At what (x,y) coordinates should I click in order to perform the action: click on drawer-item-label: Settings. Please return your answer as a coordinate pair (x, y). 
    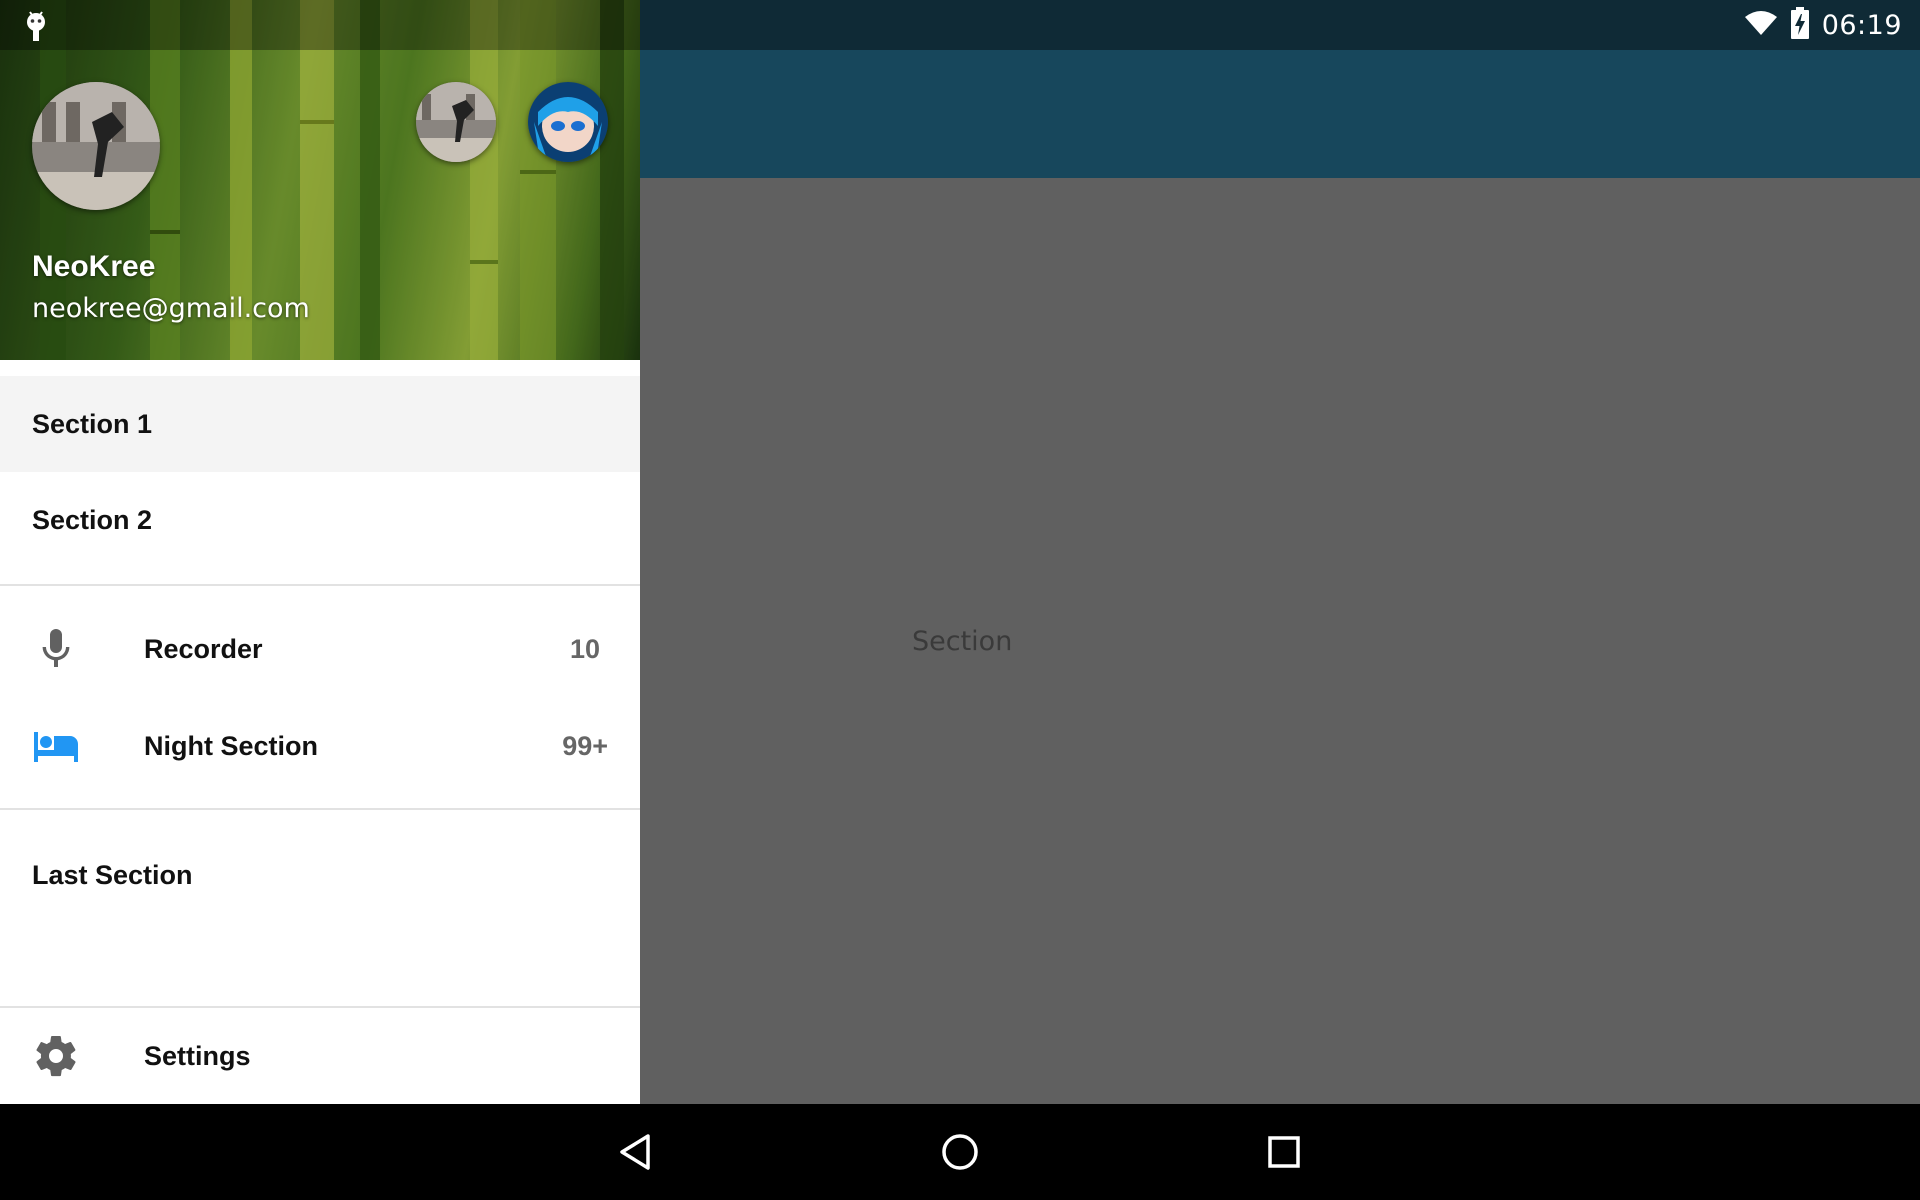
    Looking at the image, I should click on (197, 1055).